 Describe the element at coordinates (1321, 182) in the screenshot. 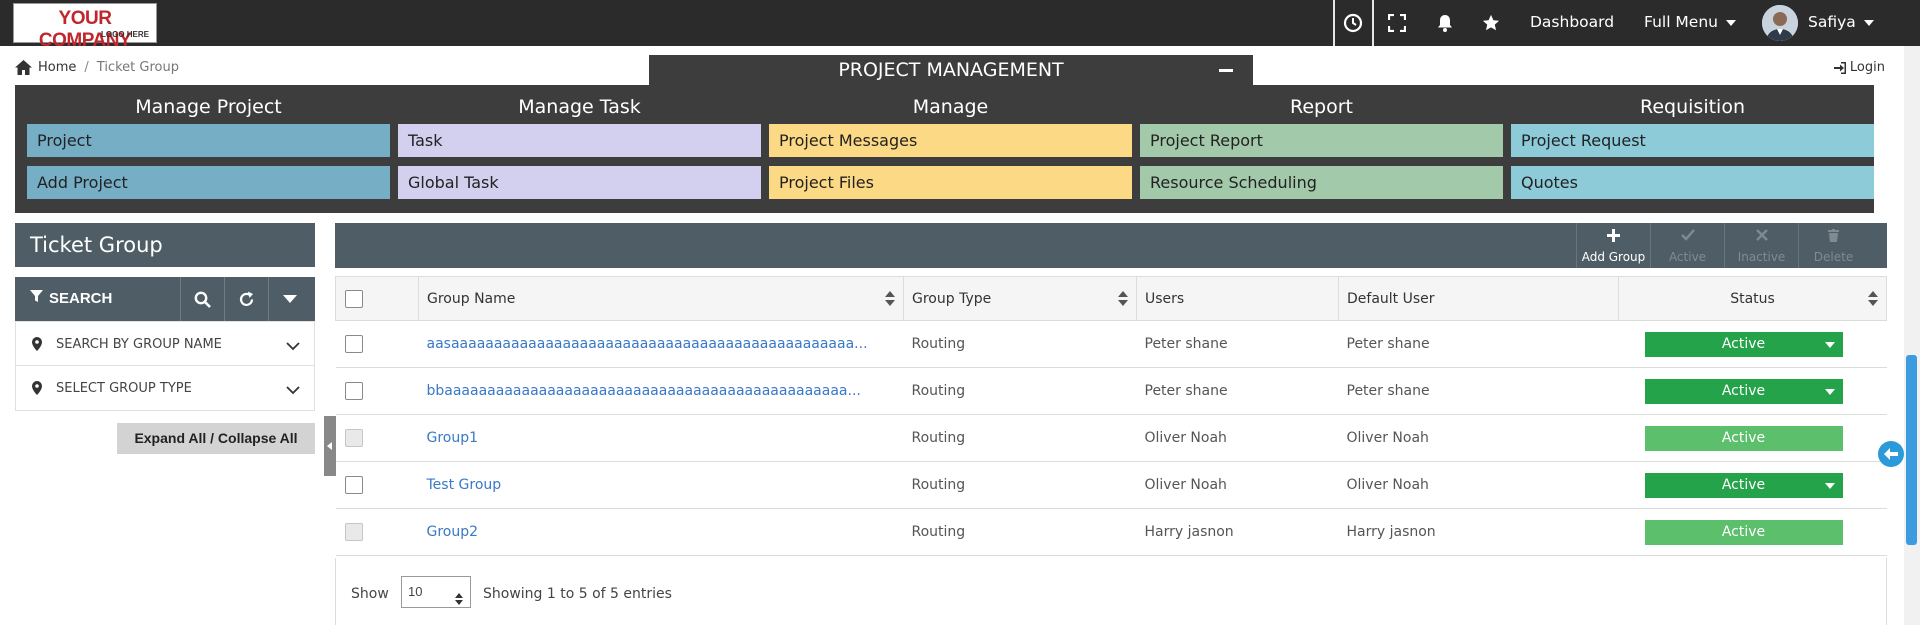

I see `menu-item-resource-scheduling: Resource Scheduling` at that location.